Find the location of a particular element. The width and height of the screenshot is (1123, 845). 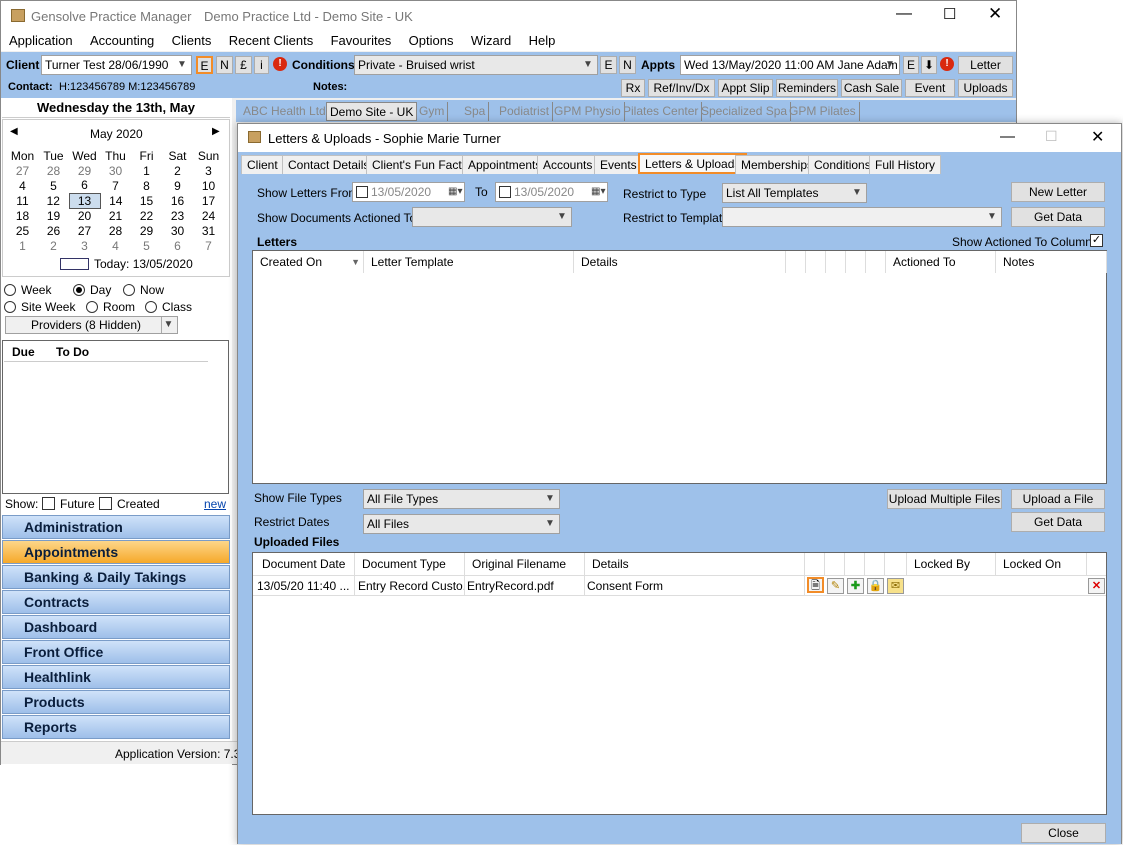

tab-contact-details: Contact Details is located at coordinates (329, 164).